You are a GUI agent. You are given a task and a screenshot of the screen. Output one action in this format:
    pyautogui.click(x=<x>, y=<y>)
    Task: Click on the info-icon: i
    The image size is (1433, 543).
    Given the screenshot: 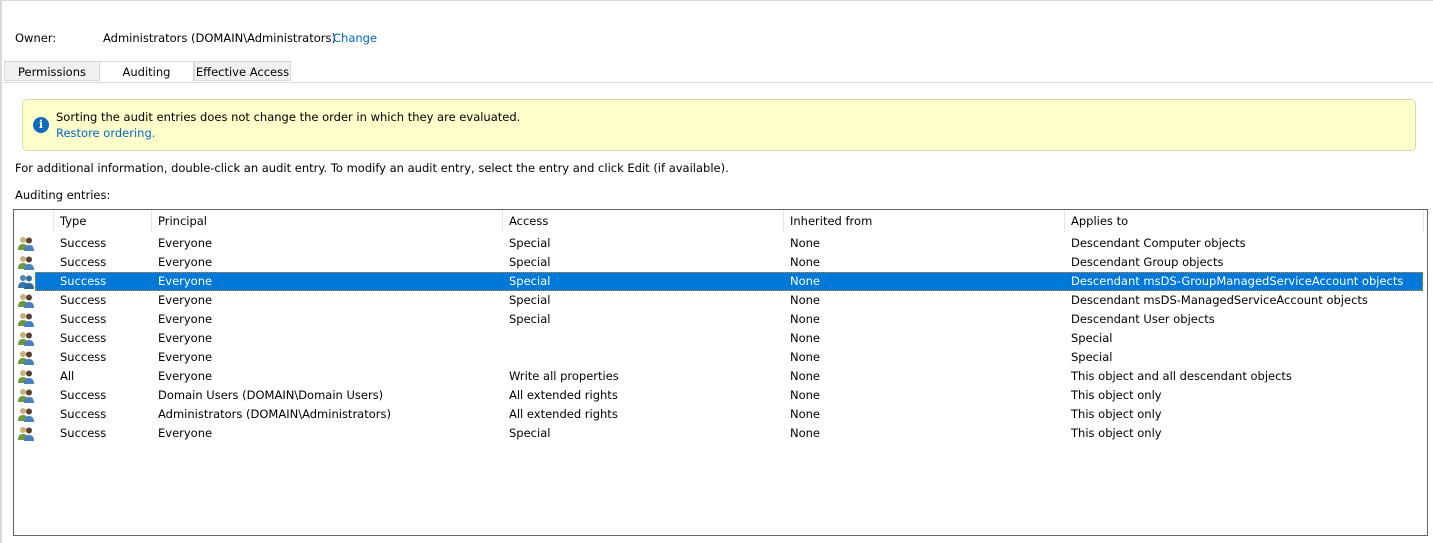 What is the action you would take?
    pyautogui.click(x=41, y=125)
    